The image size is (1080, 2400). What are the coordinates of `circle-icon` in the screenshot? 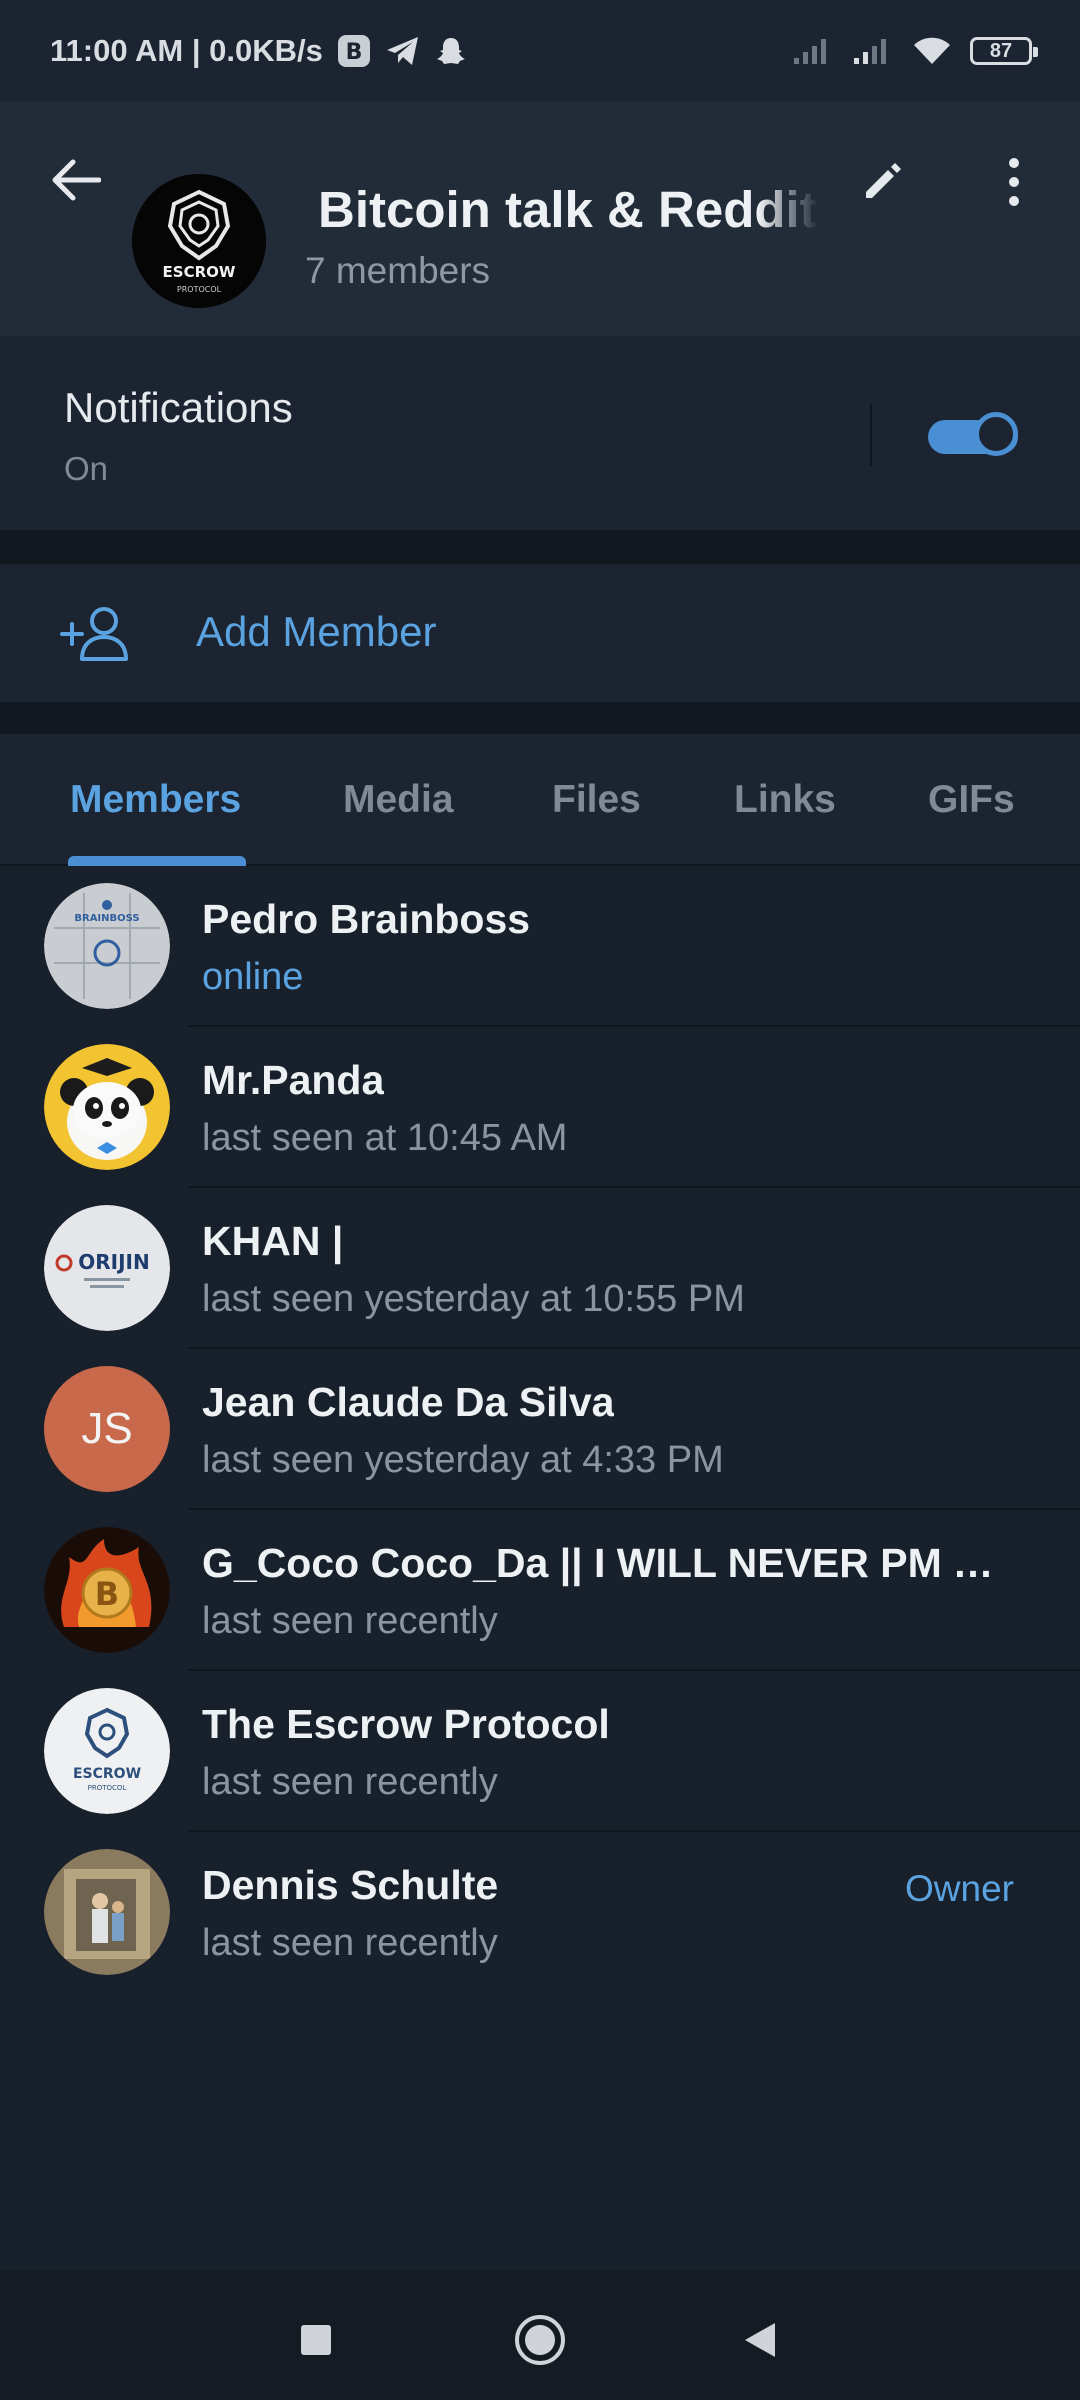 It's located at (540, 2340).